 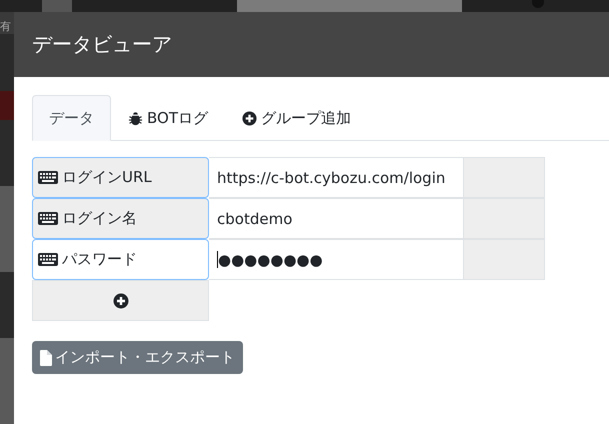 What do you see at coordinates (336, 218) in the screenshot?
I see `value-field: cbotdemo` at bounding box center [336, 218].